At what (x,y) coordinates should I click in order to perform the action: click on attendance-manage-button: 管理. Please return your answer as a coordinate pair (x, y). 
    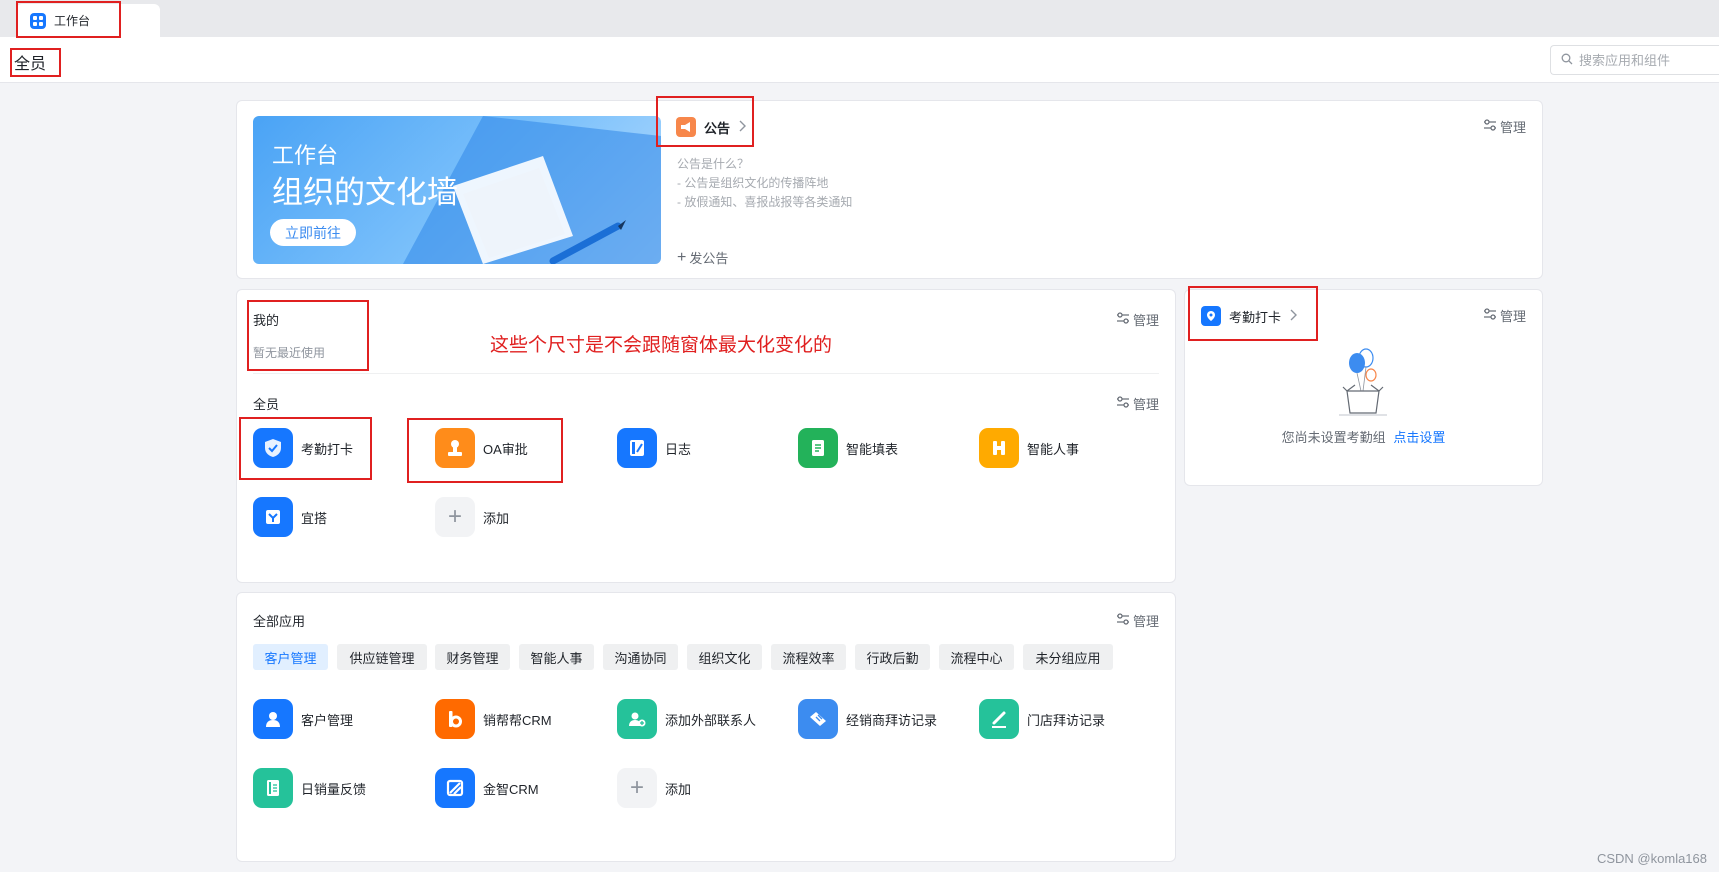
    Looking at the image, I should click on (1504, 315).